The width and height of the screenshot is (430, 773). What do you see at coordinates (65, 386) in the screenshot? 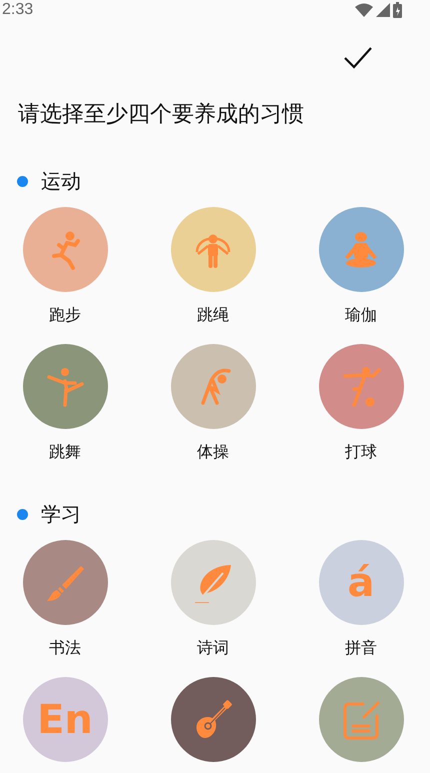
I see `dancer-icon` at bounding box center [65, 386].